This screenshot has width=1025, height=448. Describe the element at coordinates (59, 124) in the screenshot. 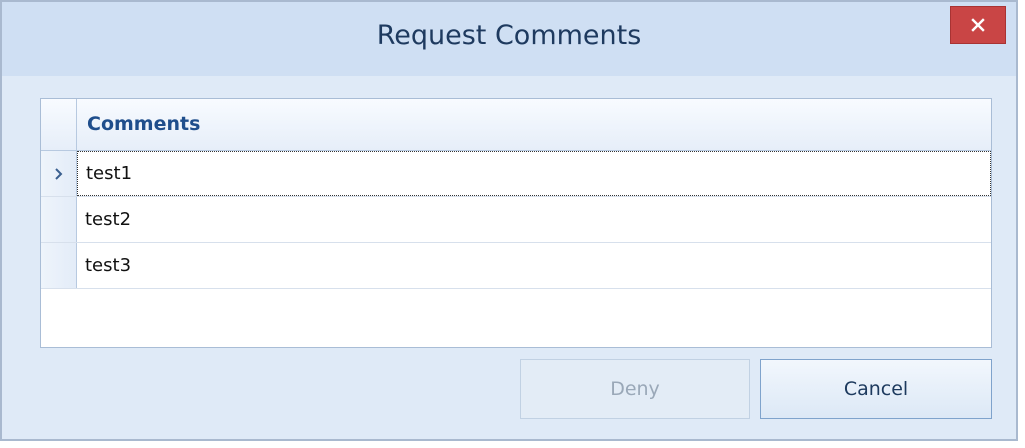

I see `row-indicator-header` at that location.